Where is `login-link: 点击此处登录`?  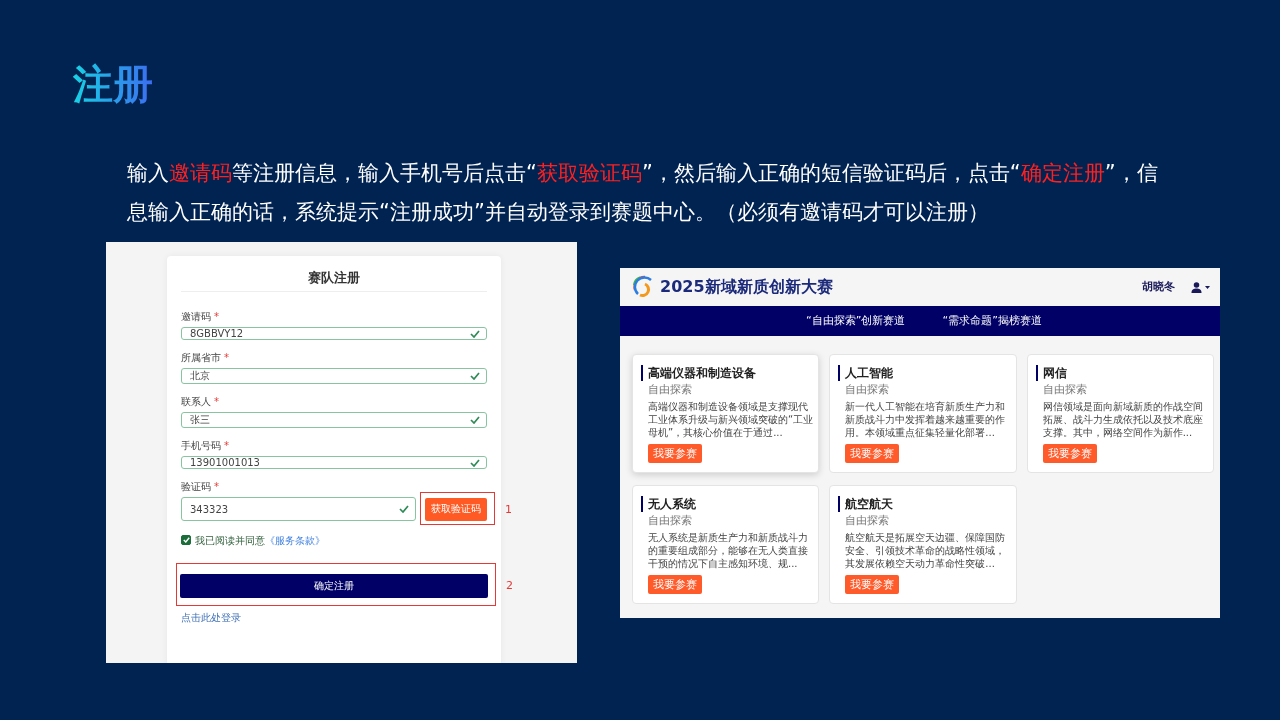 login-link: 点击此处登录 is located at coordinates (211, 618).